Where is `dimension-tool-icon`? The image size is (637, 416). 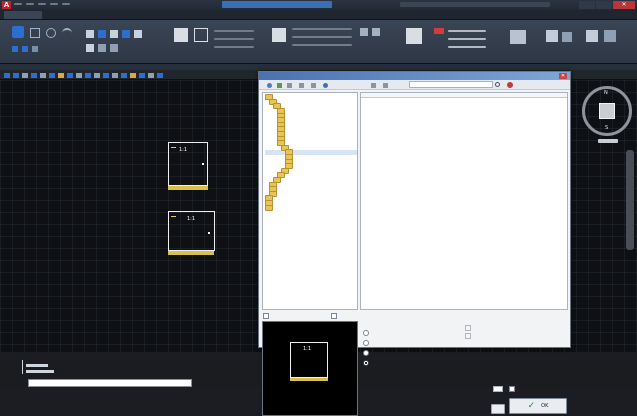
dimension-tool-icon is located at coordinates (201, 35).